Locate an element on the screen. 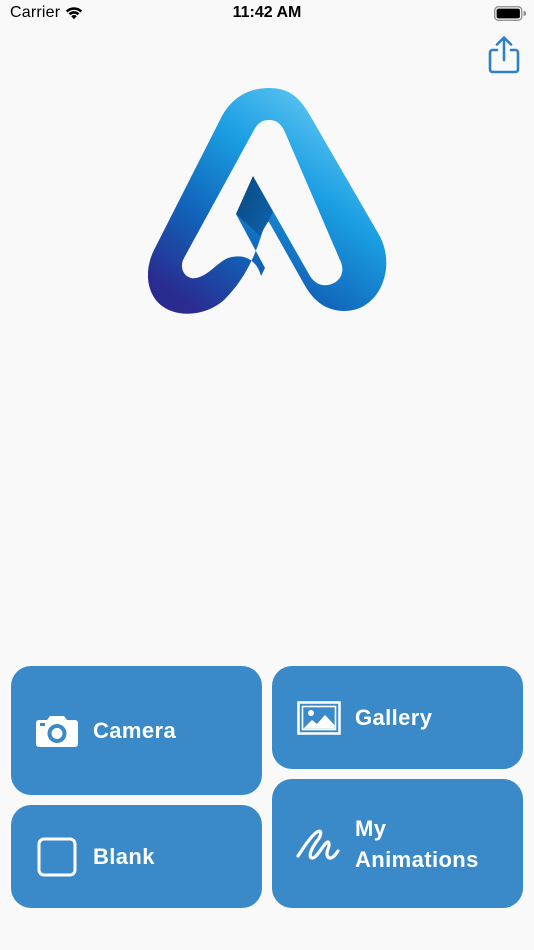 The width and height of the screenshot is (534, 950). camera-label: Camera is located at coordinates (135, 730).